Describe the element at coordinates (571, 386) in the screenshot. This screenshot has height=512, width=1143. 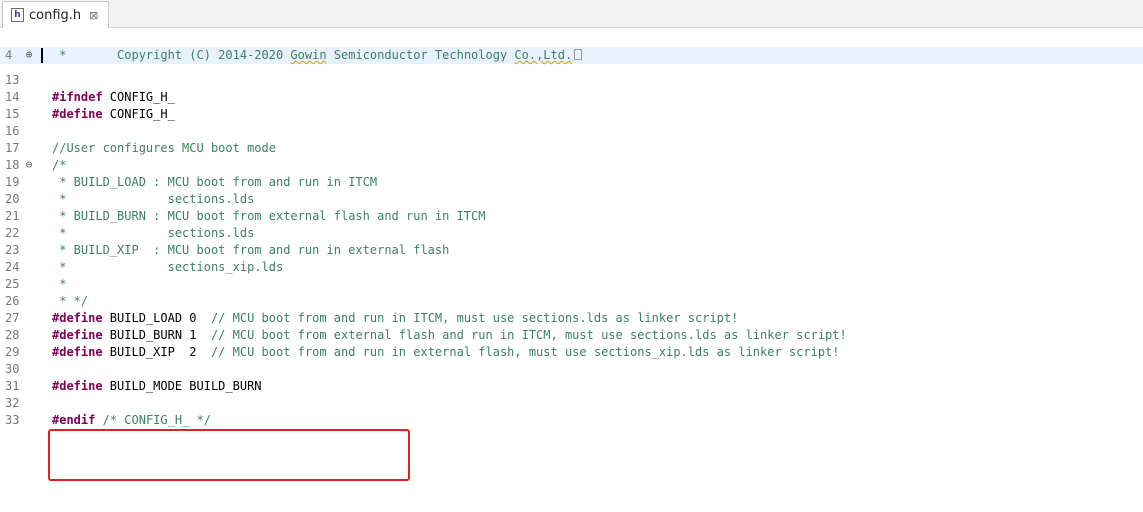
I see `code-line: 31 #define BUILD_MODE BUILD_BURN` at that location.